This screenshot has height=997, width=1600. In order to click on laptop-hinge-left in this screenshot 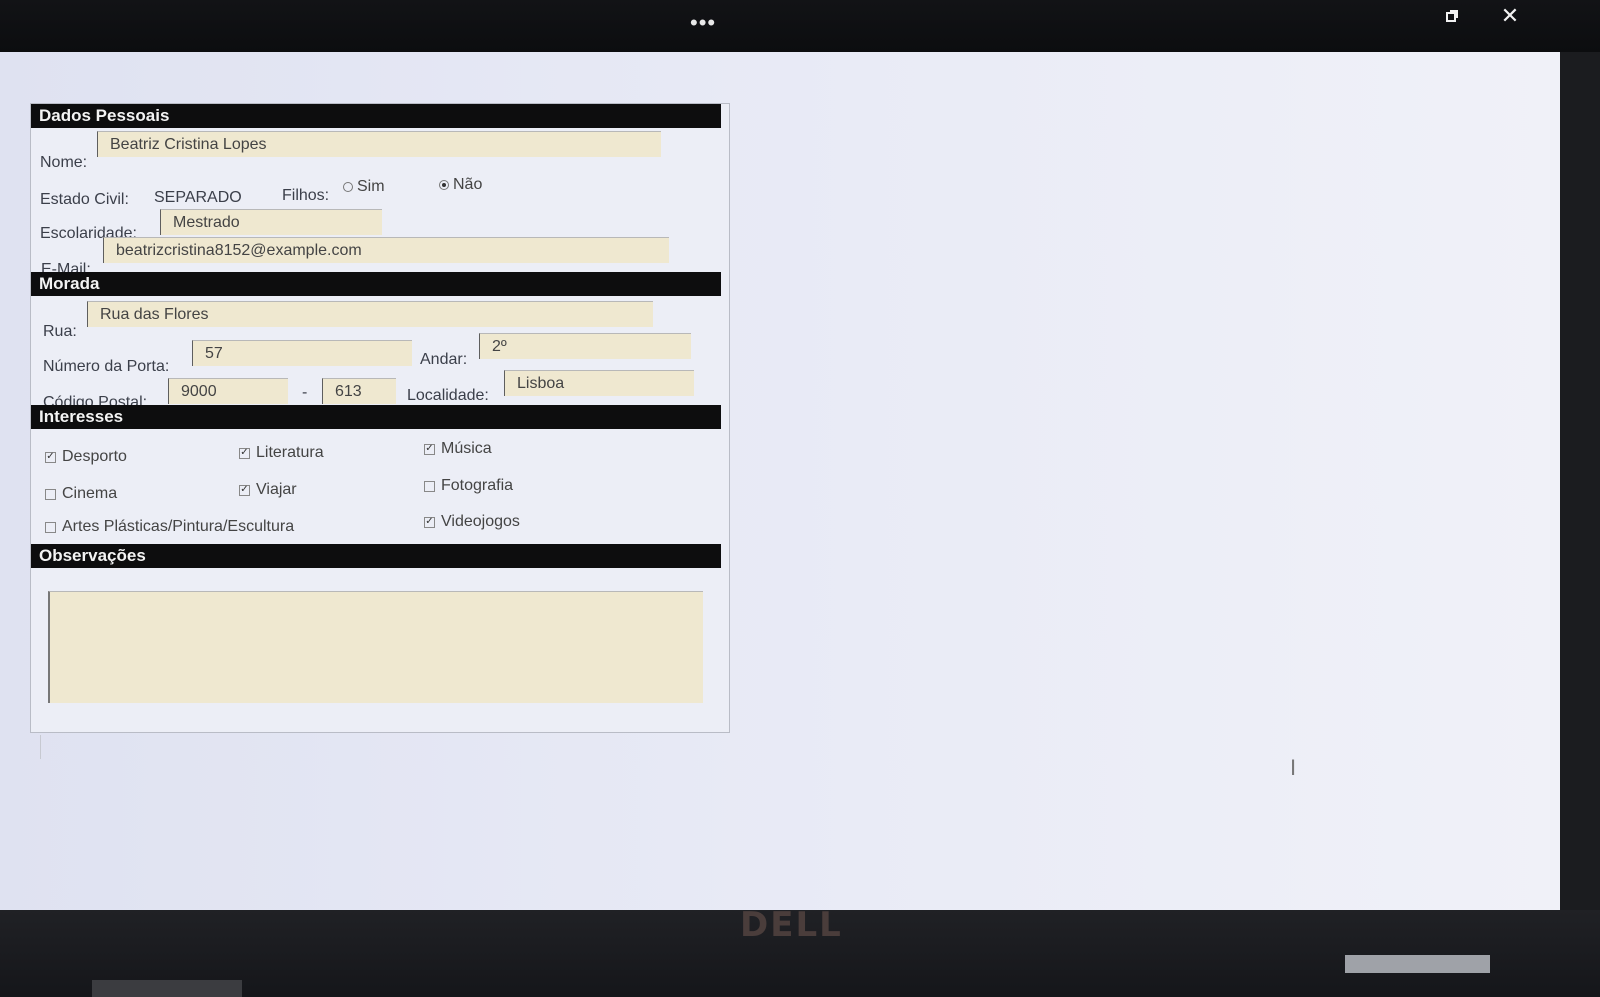, I will do `click(167, 988)`.